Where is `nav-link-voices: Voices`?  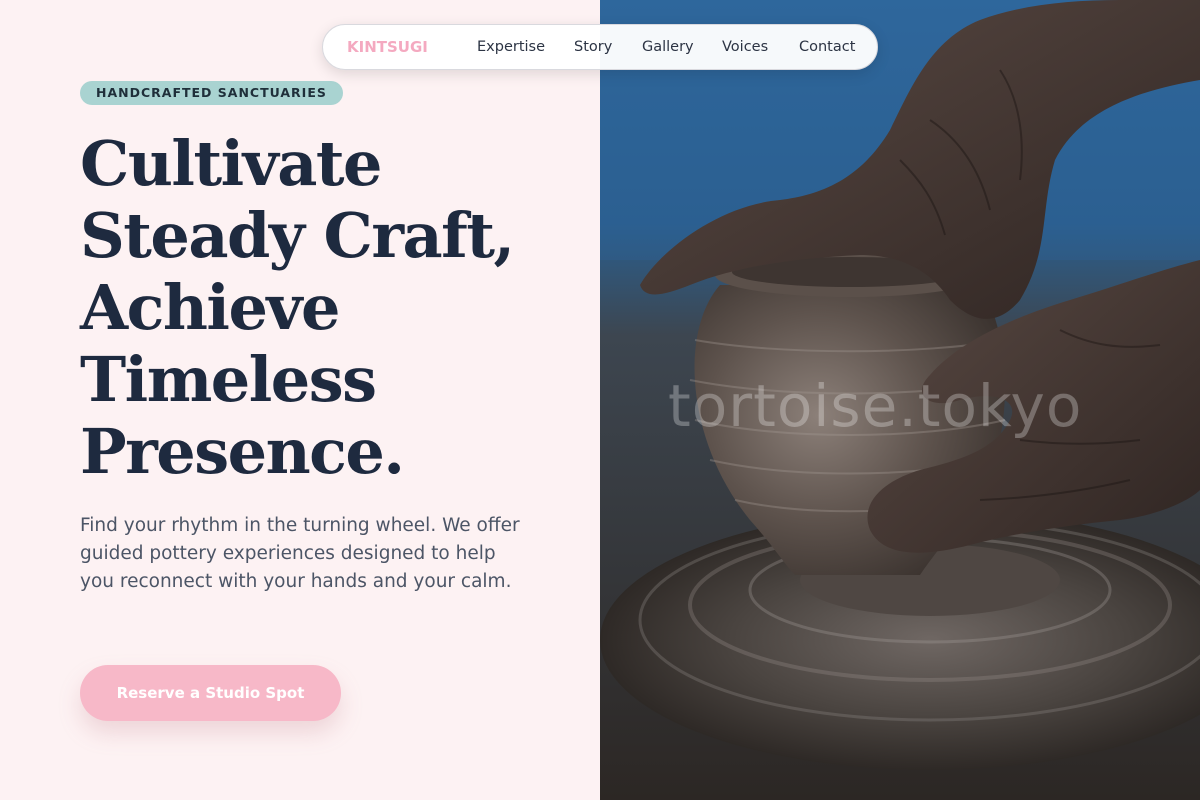 nav-link-voices: Voices is located at coordinates (745, 47).